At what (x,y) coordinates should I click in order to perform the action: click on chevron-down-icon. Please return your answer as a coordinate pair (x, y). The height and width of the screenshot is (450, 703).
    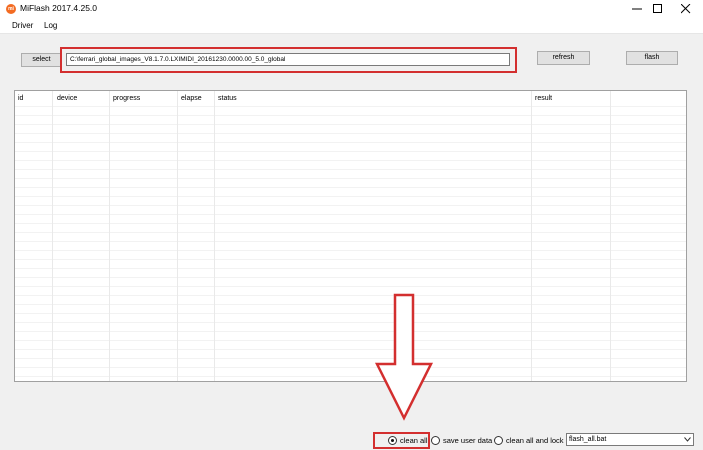
    Looking at the image, I should click on (687, 439).